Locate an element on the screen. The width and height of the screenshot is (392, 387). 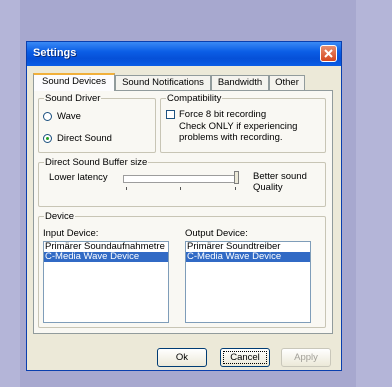
radio-direct-sound is located at coordinates (47, 138).